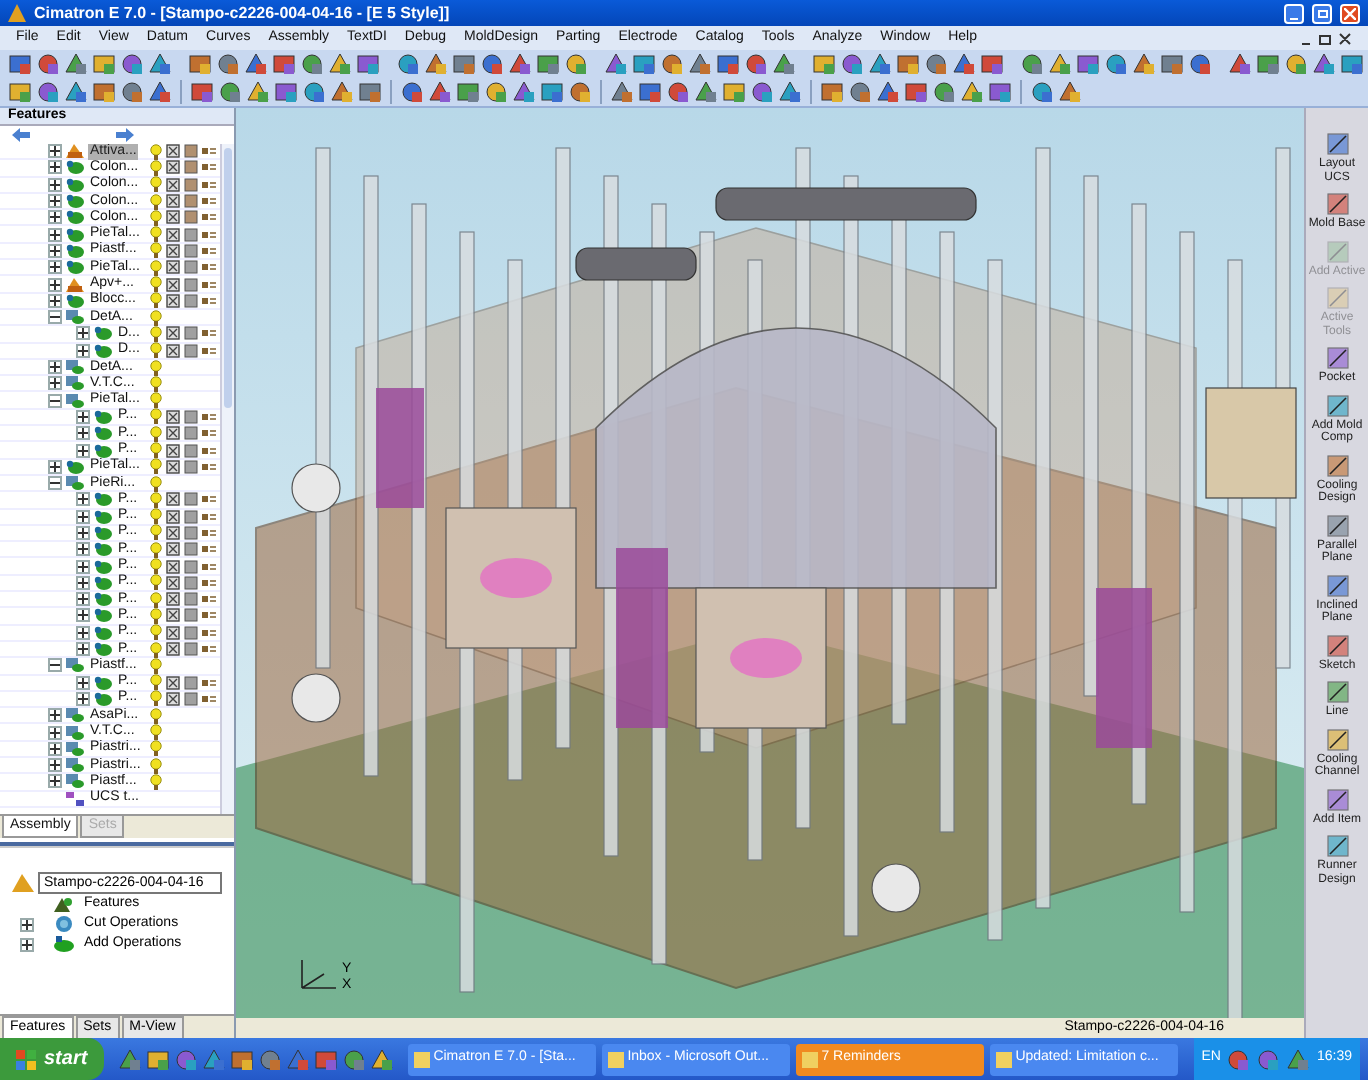 Image resolution: width=1368 pixels, height=1080 pixels. What do you see at coordinates (1326, 38) in the screenshot?
I see `window-controls-icon` at bounding box center [1326, 38].